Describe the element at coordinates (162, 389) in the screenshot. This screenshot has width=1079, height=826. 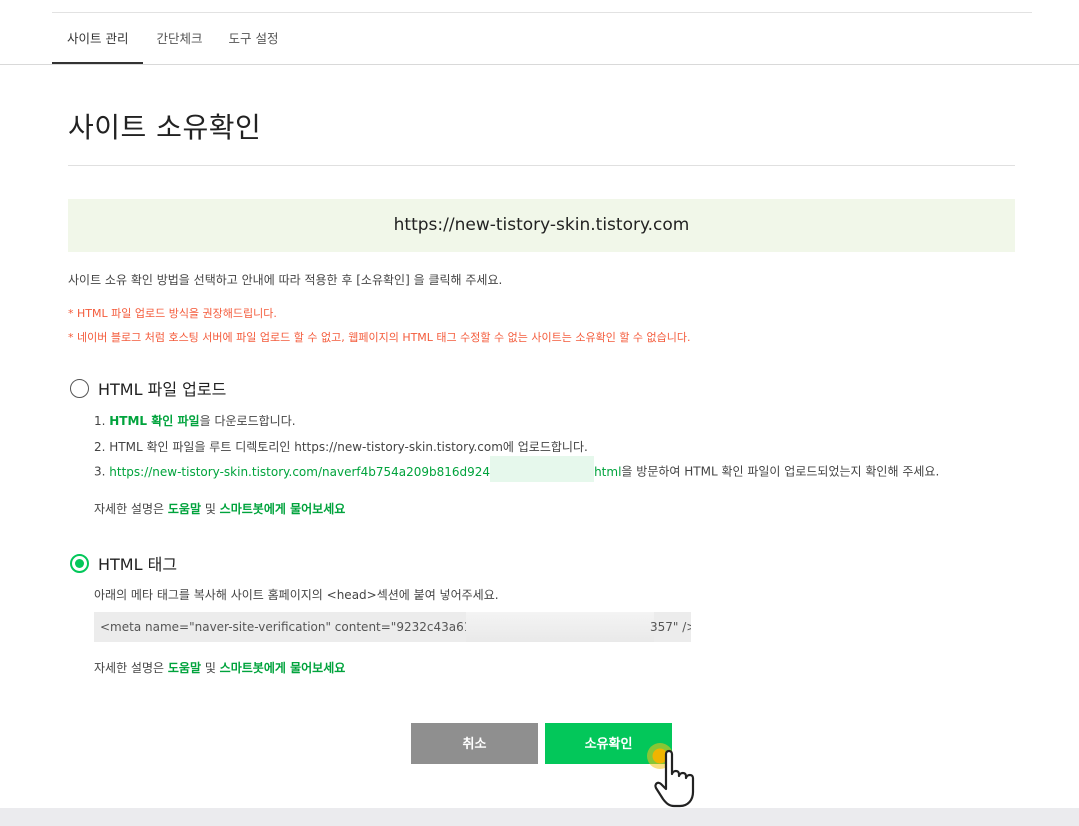
I see `option-html-file-label: HTML 파일 업로드` at that location.